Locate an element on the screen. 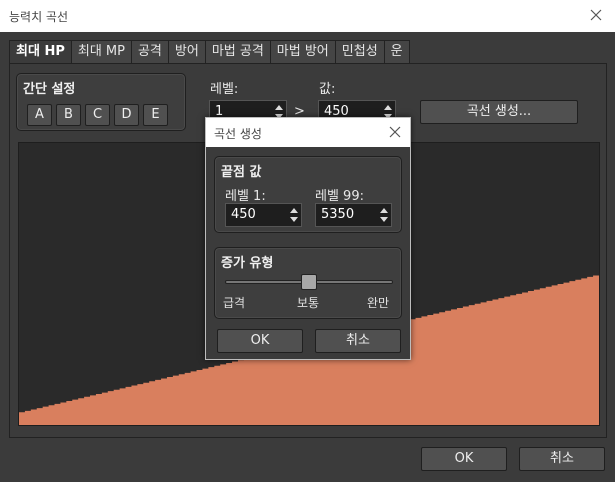 The image size is (615, 482). level1-label: 레벨 1: is located at coordinates (245, 196).